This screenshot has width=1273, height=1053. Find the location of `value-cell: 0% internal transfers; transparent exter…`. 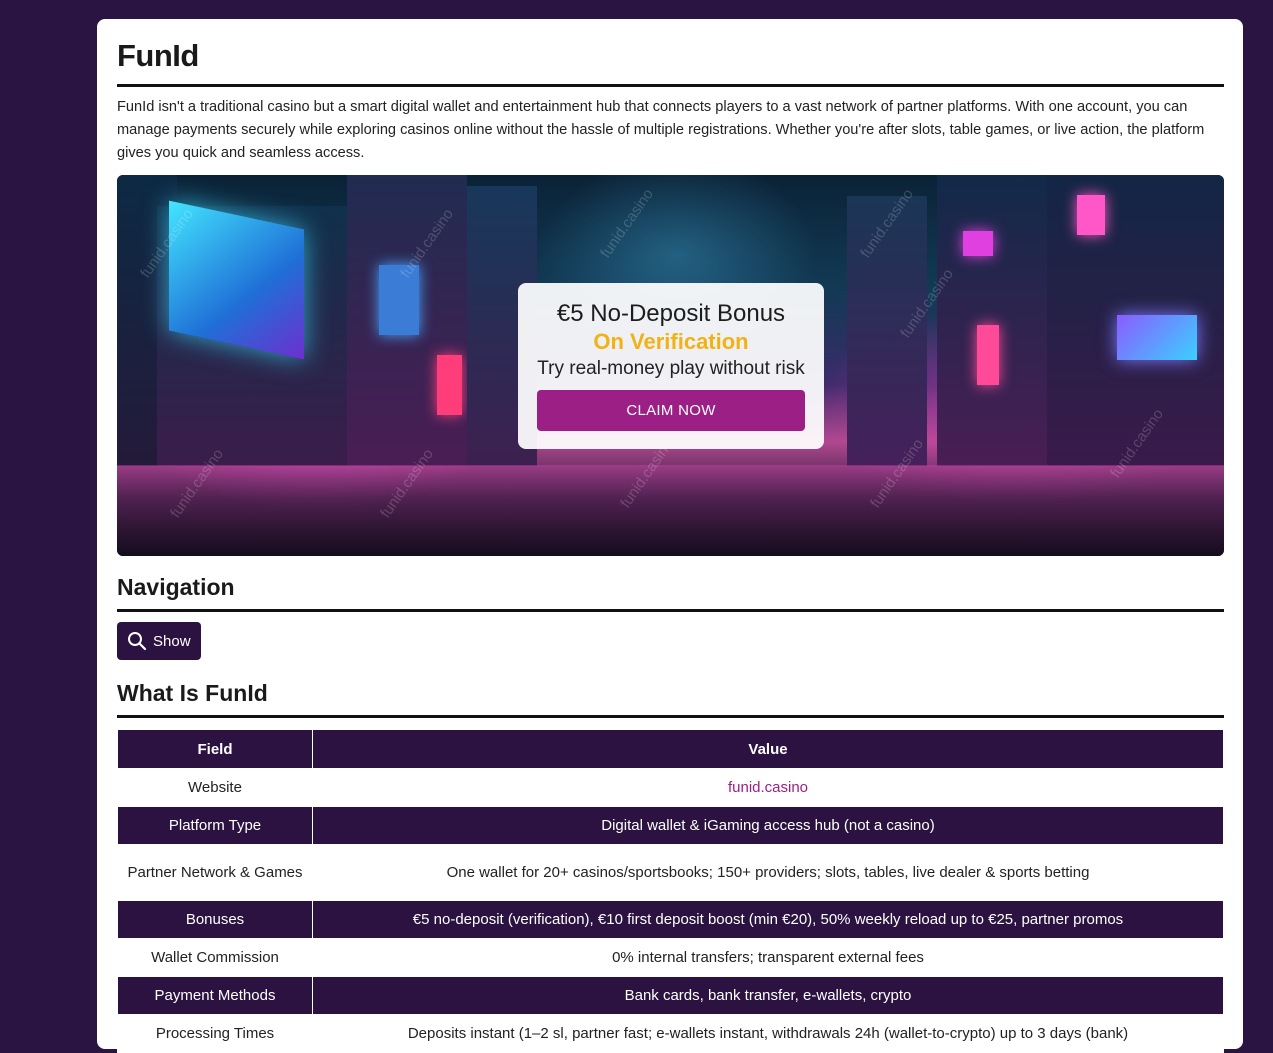

value-cell: 0% internal transfers; transparent exter… is located at coordinates (768, 957).